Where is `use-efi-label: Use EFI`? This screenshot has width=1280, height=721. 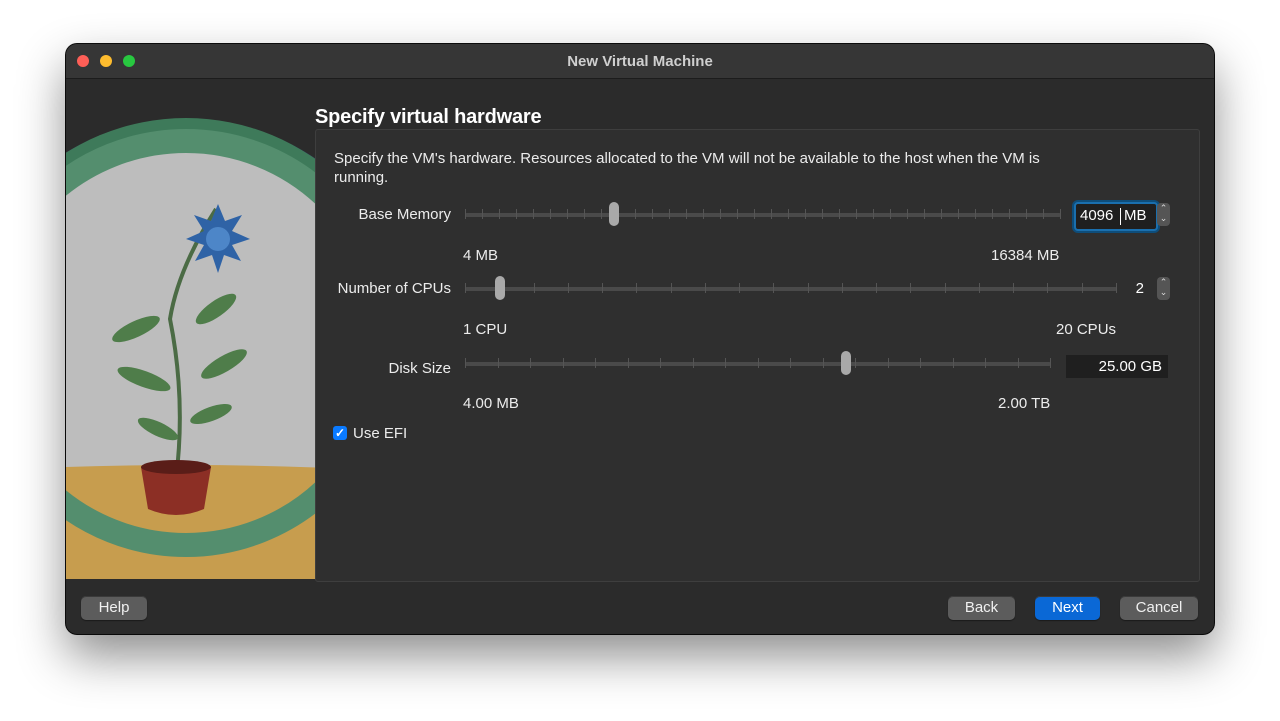 use-efi-label: Use EFI is located at coordinates (380, 433).